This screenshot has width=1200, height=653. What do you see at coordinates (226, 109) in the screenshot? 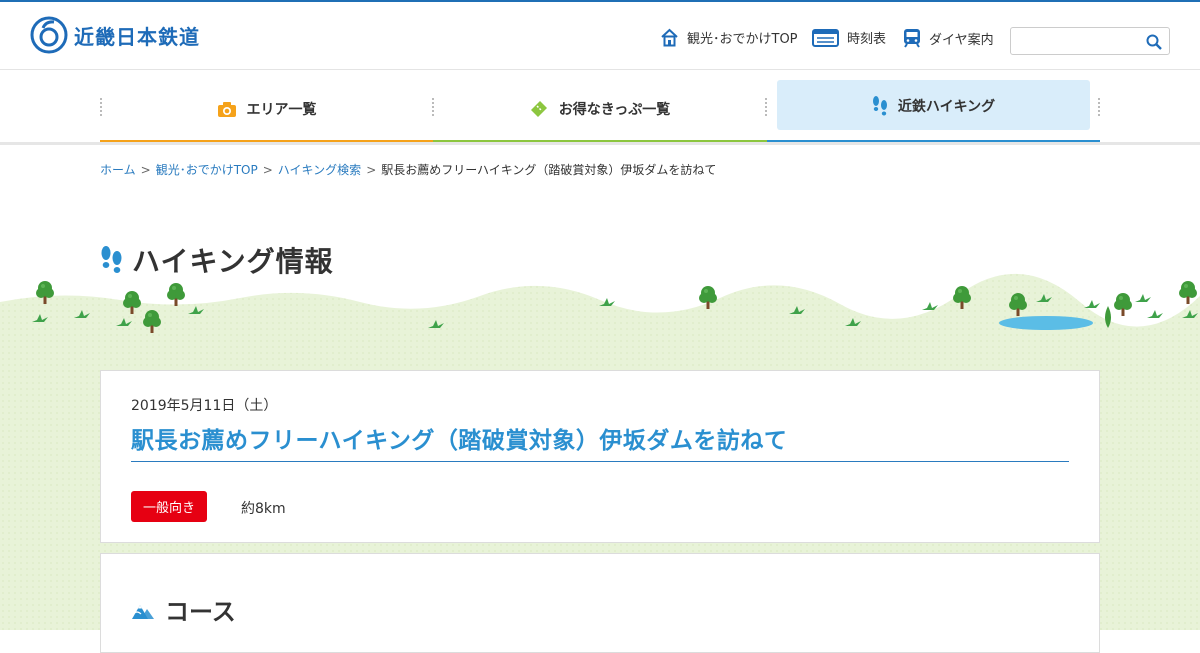
I see `camera-icon` at bounding box center [226, 109].